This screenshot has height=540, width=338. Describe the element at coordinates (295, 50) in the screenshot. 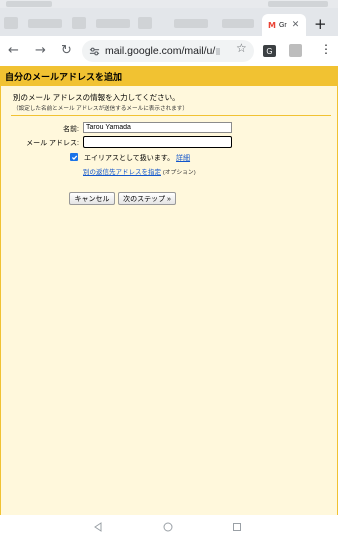

I see `extension-icon` at that location.